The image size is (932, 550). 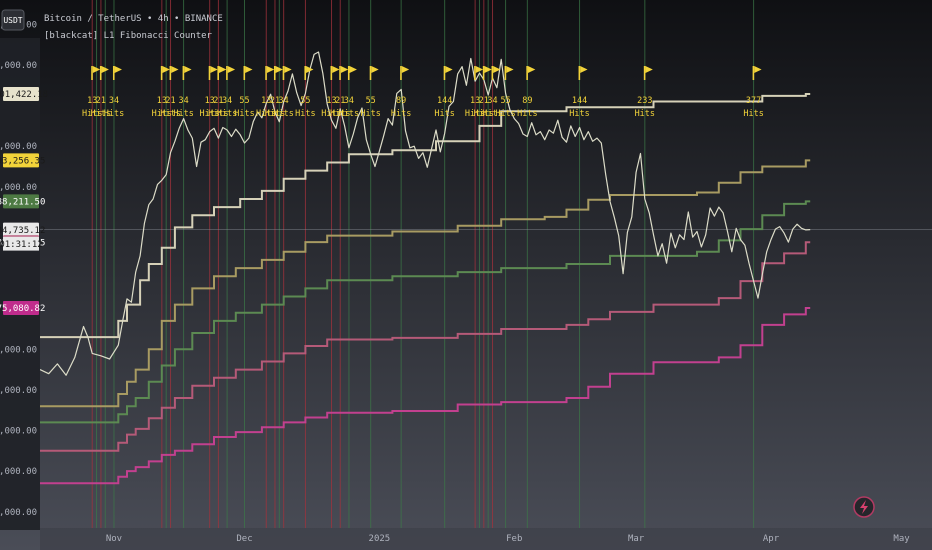 I want to click on price-badge-label: 93,256.35, so click(x=22, y=162).